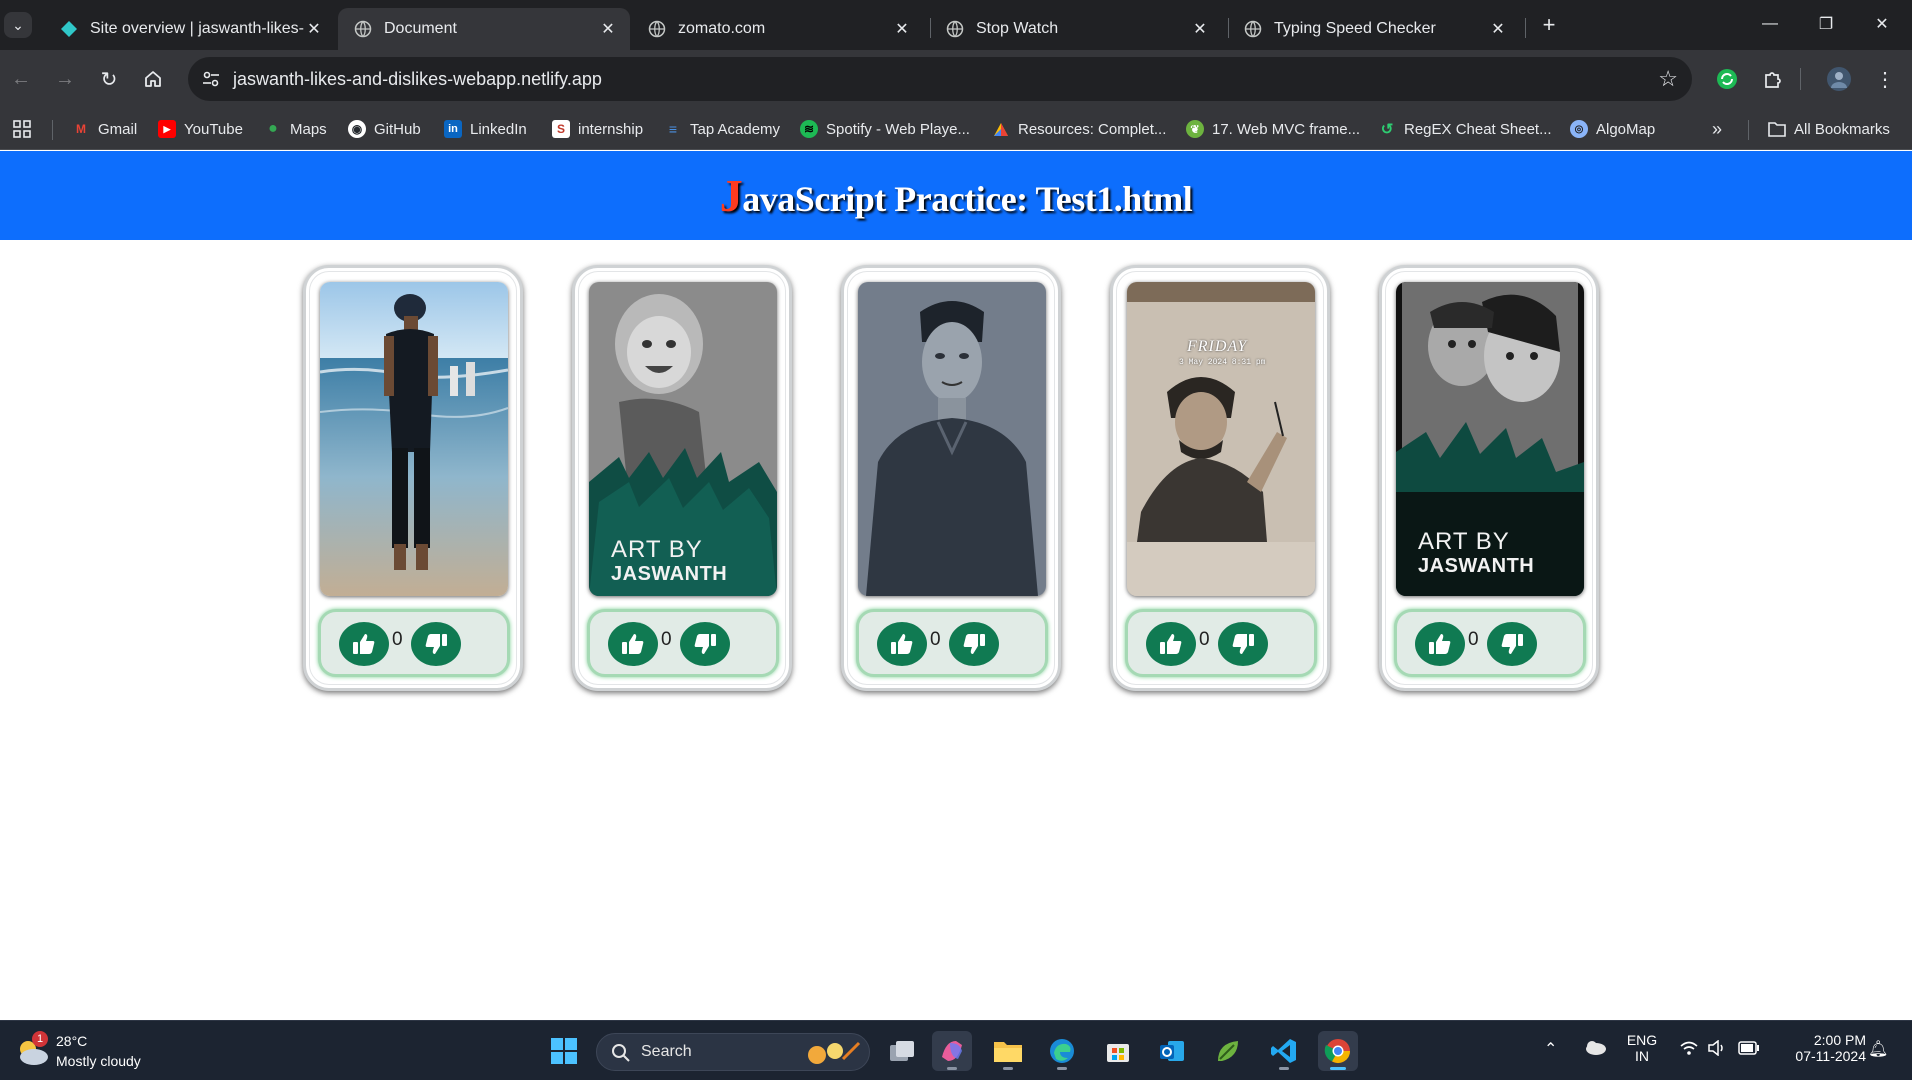 Image resolution: width=1912 pixels, height=1080 pixels. What do you see at coordinates (1355, 28) in the screenshot?
I see `tab-title: Typing Speed Checker` at bounding box center [1355, 28].